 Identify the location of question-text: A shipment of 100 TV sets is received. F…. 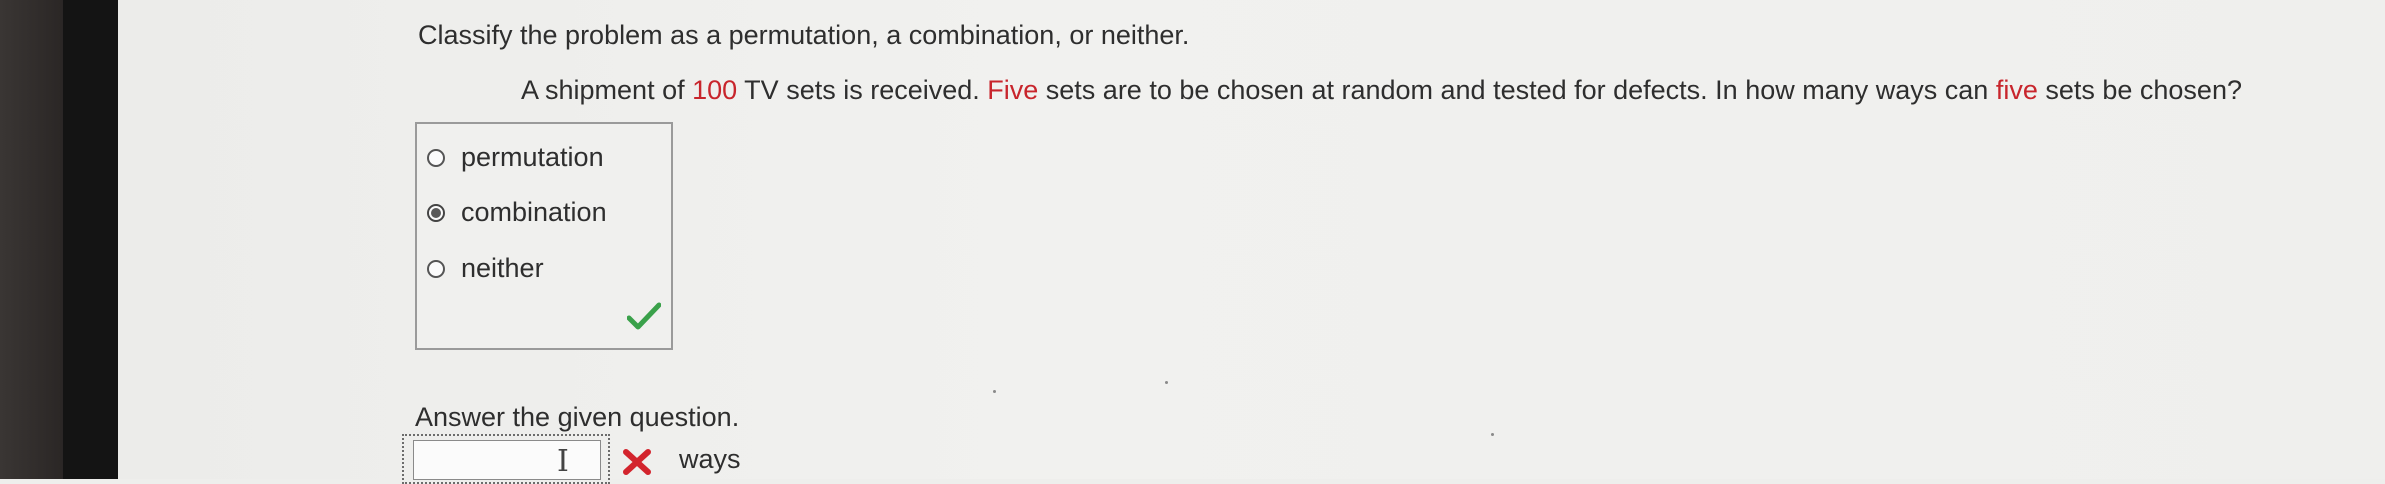
(1381, 90).